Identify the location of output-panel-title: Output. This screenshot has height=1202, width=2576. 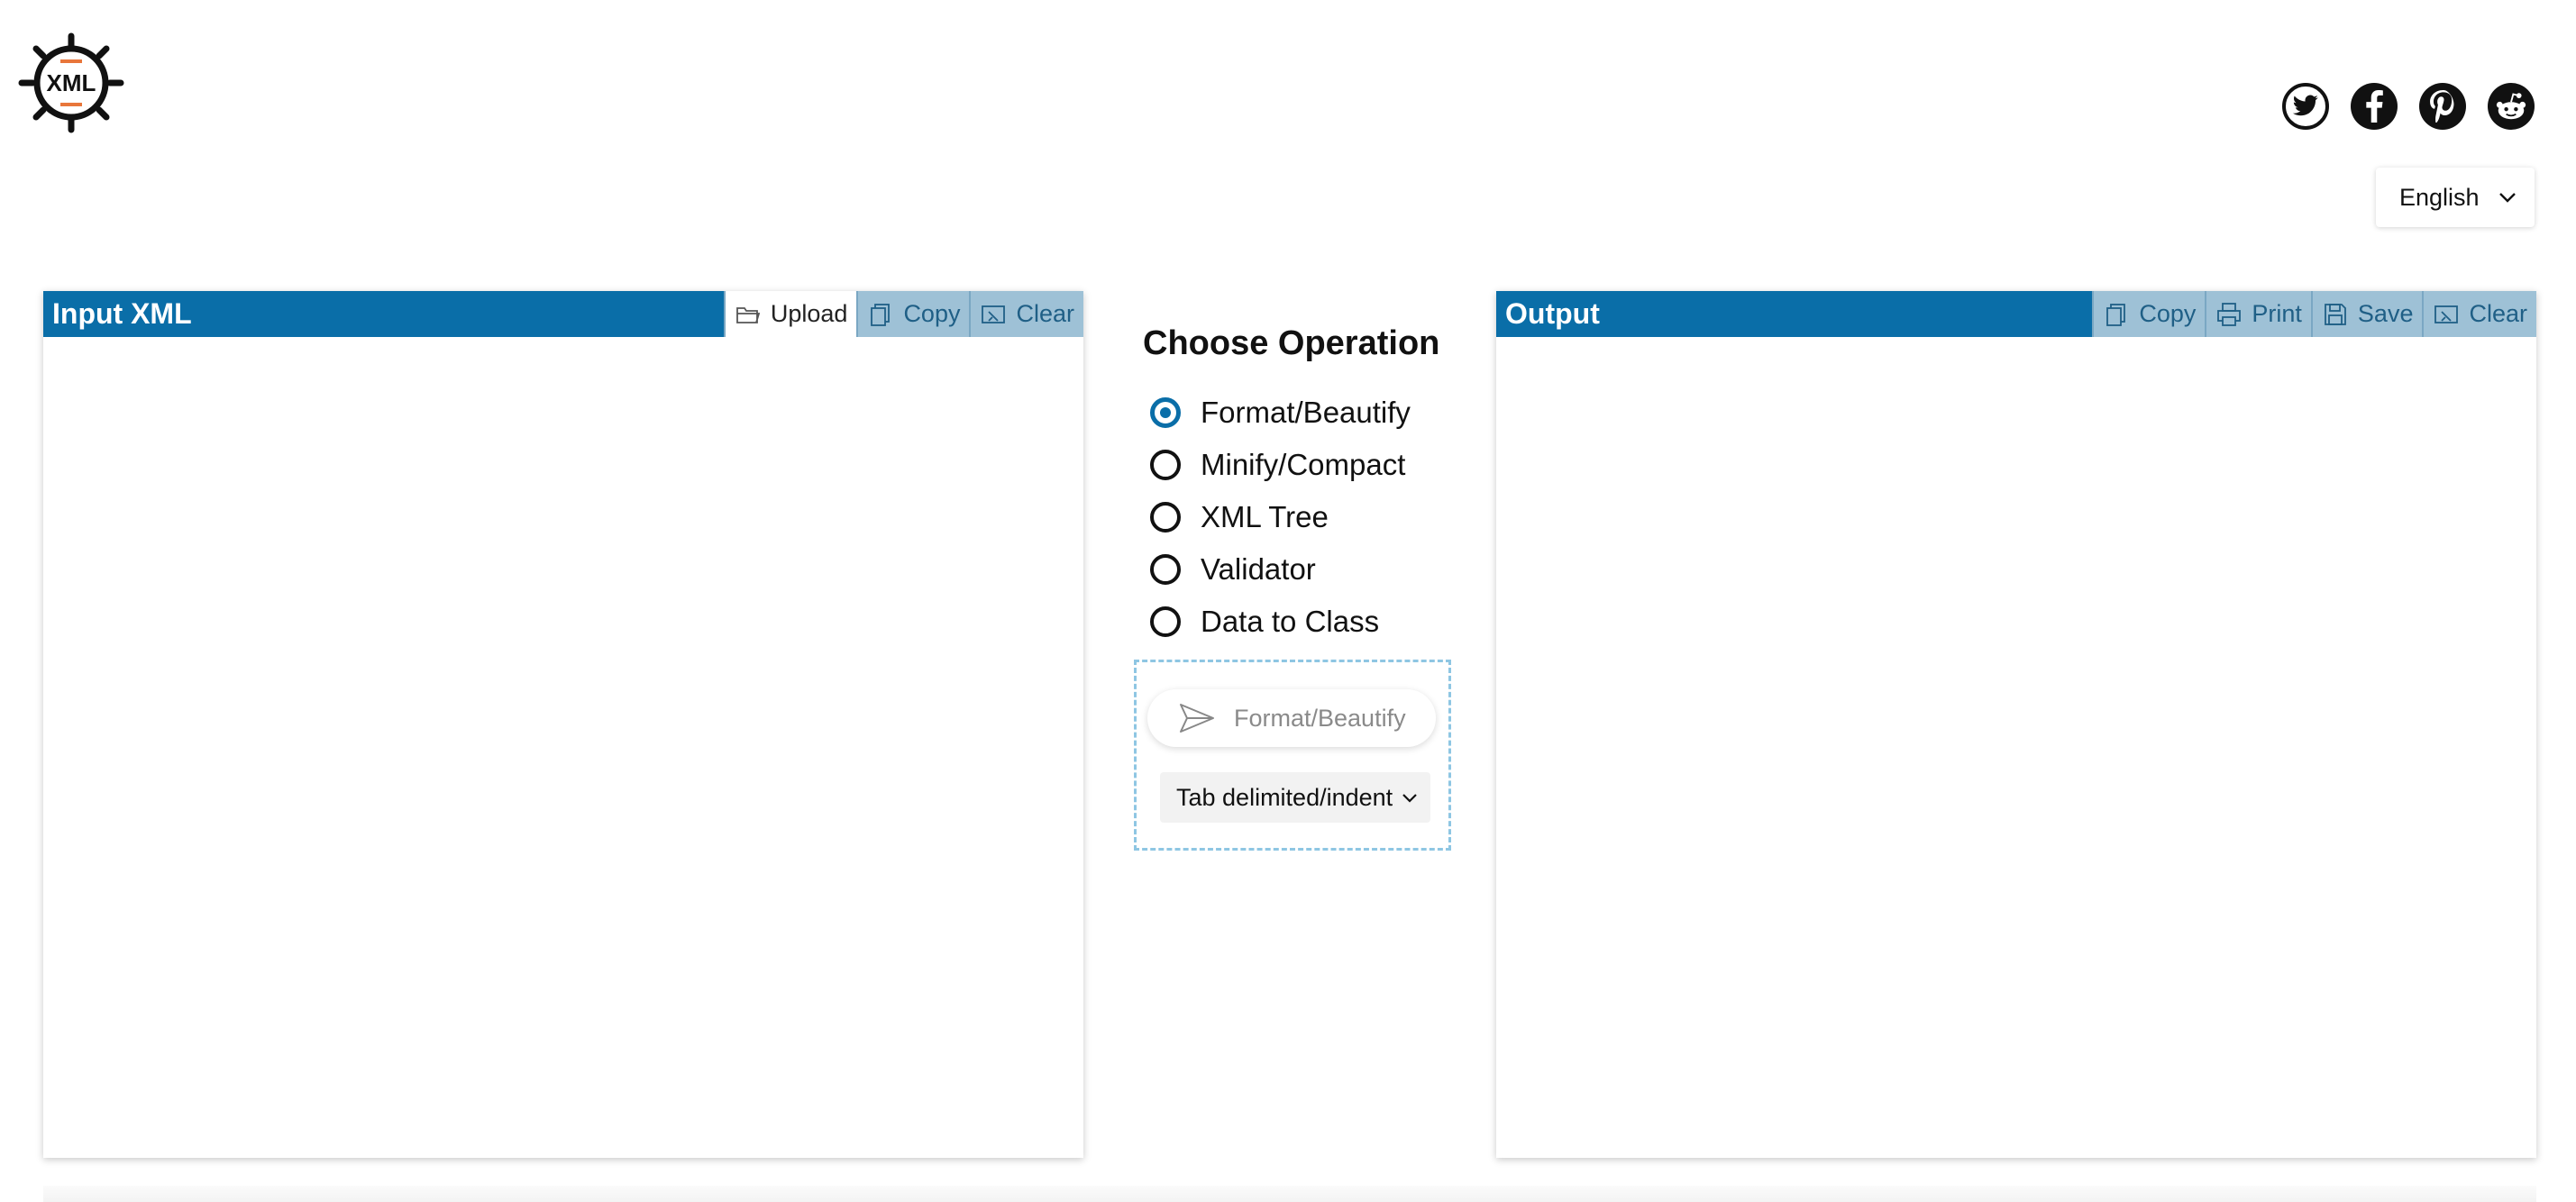
(1552, 313).